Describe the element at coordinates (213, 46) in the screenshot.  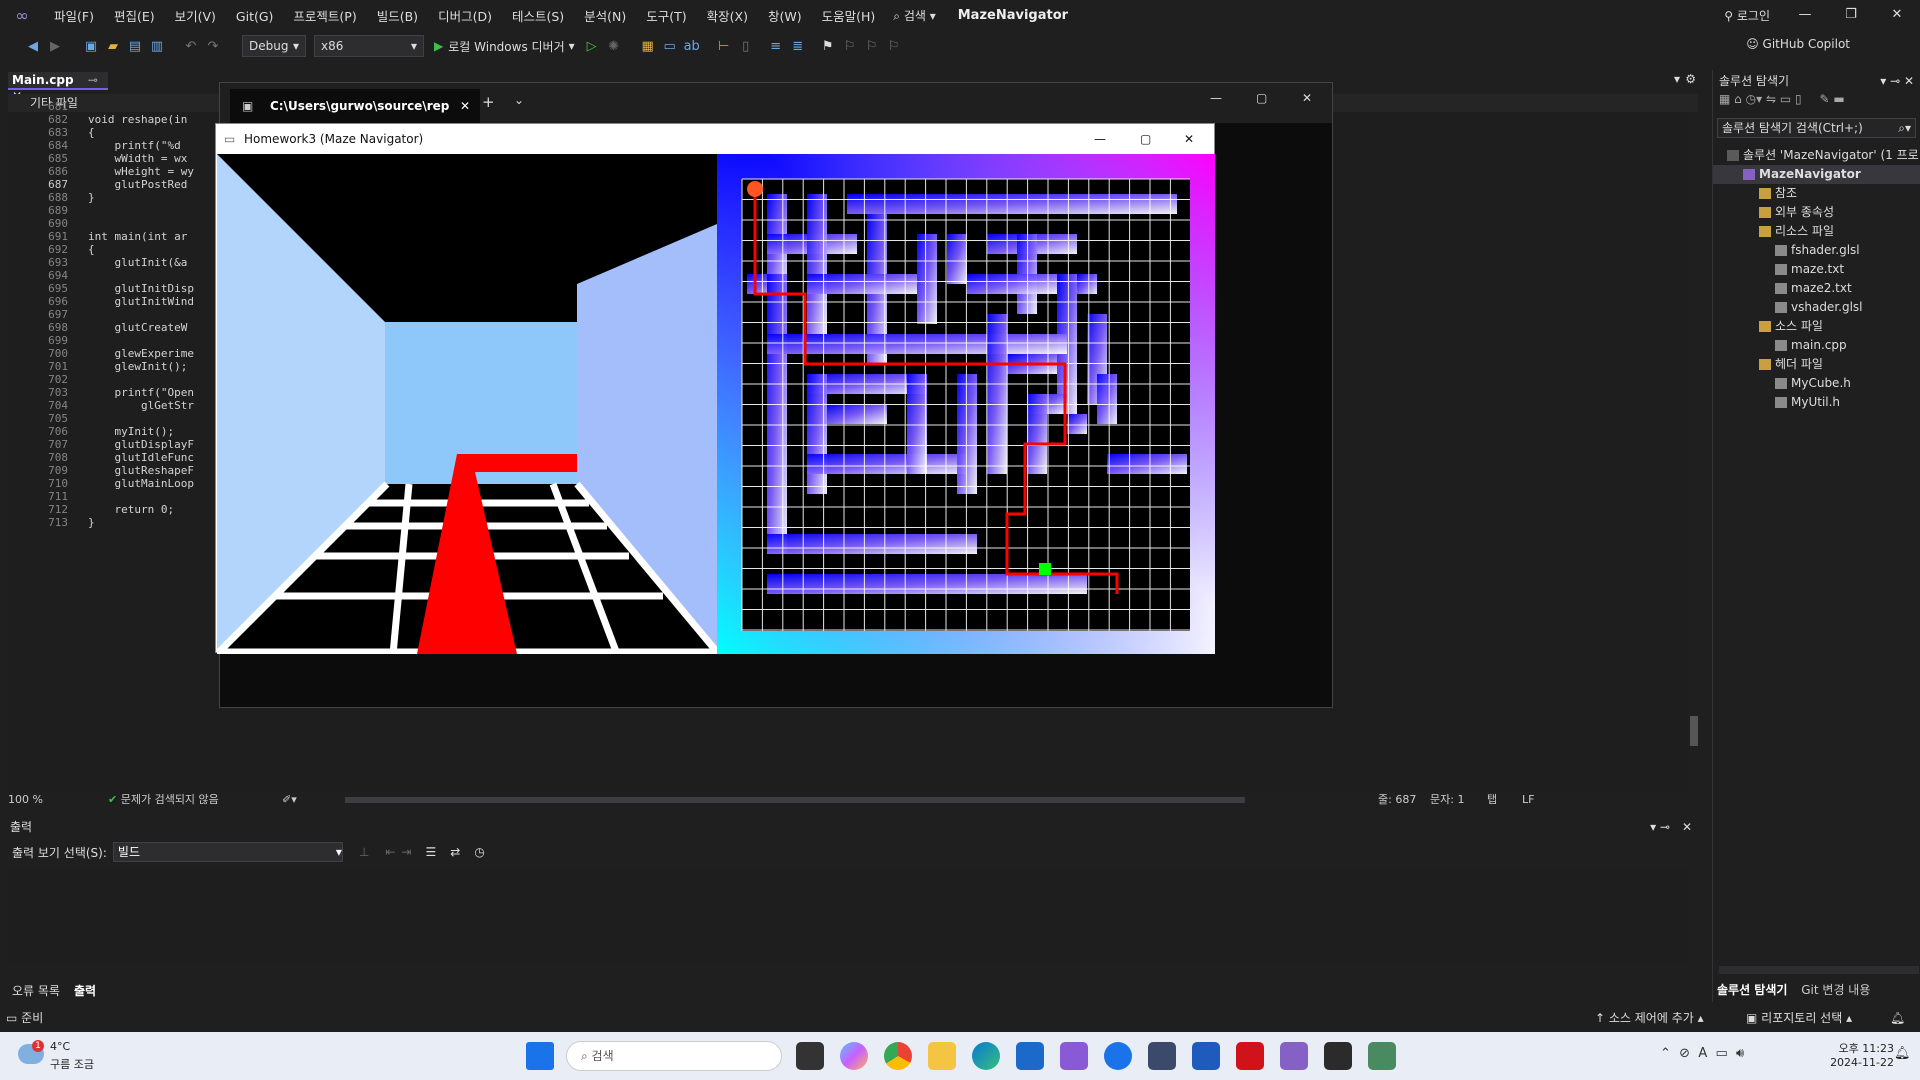
I see `redo-icon: ↷` at that location.